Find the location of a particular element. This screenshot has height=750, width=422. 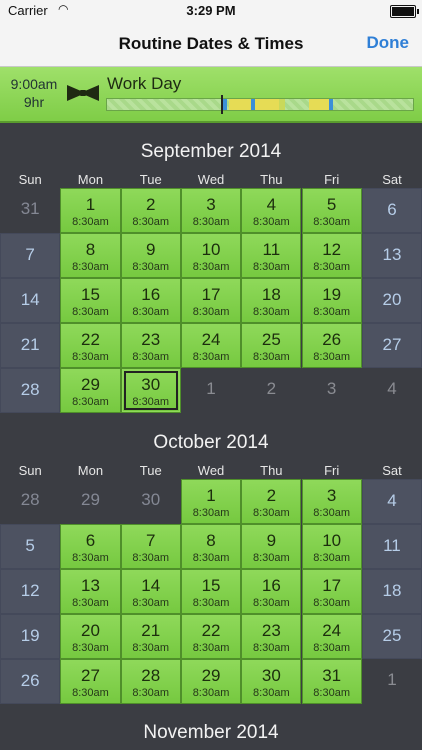

day-cell: 12 is located at coordinates (30, 591).